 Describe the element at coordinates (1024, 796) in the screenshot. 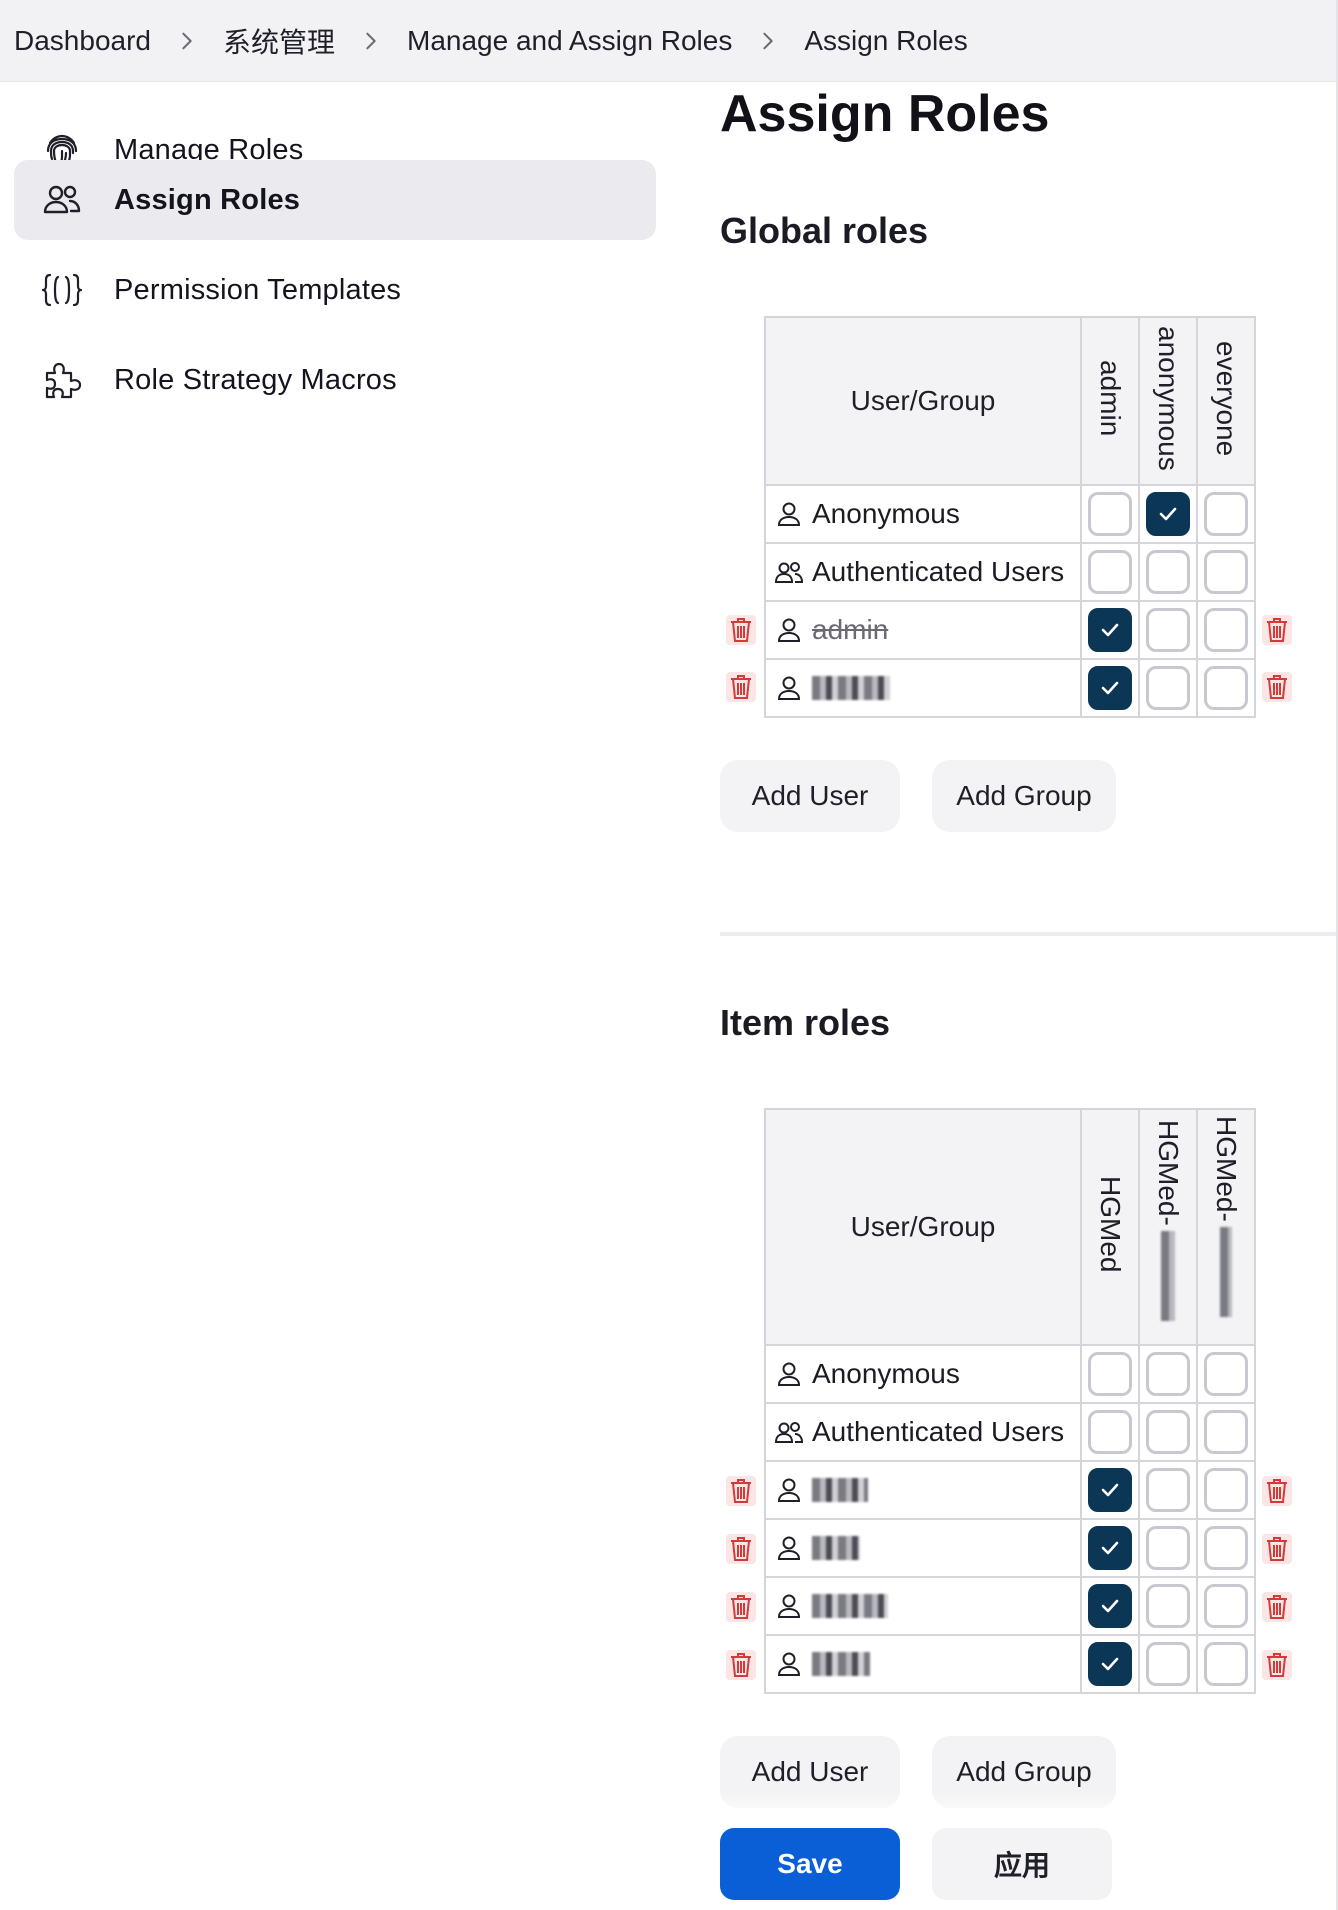

I see `add-group-button: Add Group` at that location.